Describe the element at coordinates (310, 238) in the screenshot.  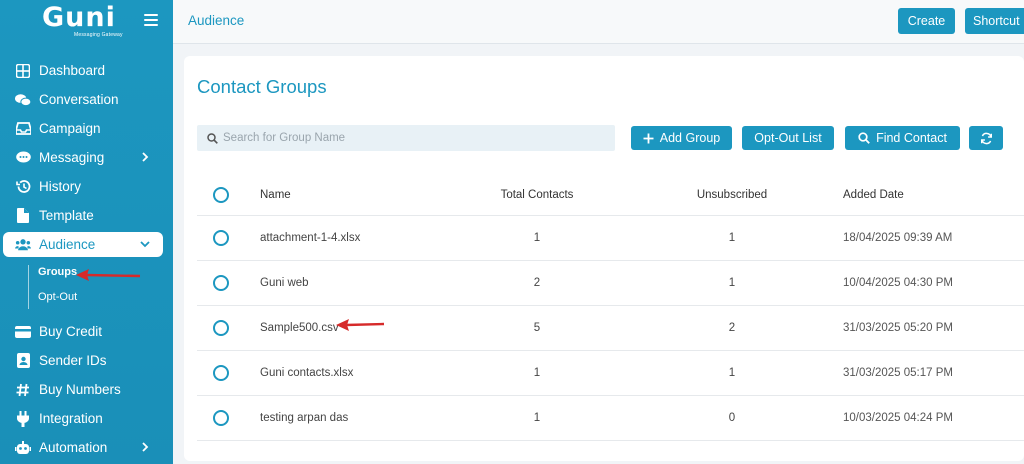
I see `group-name: attachment-1-4.xlsx` at that location.